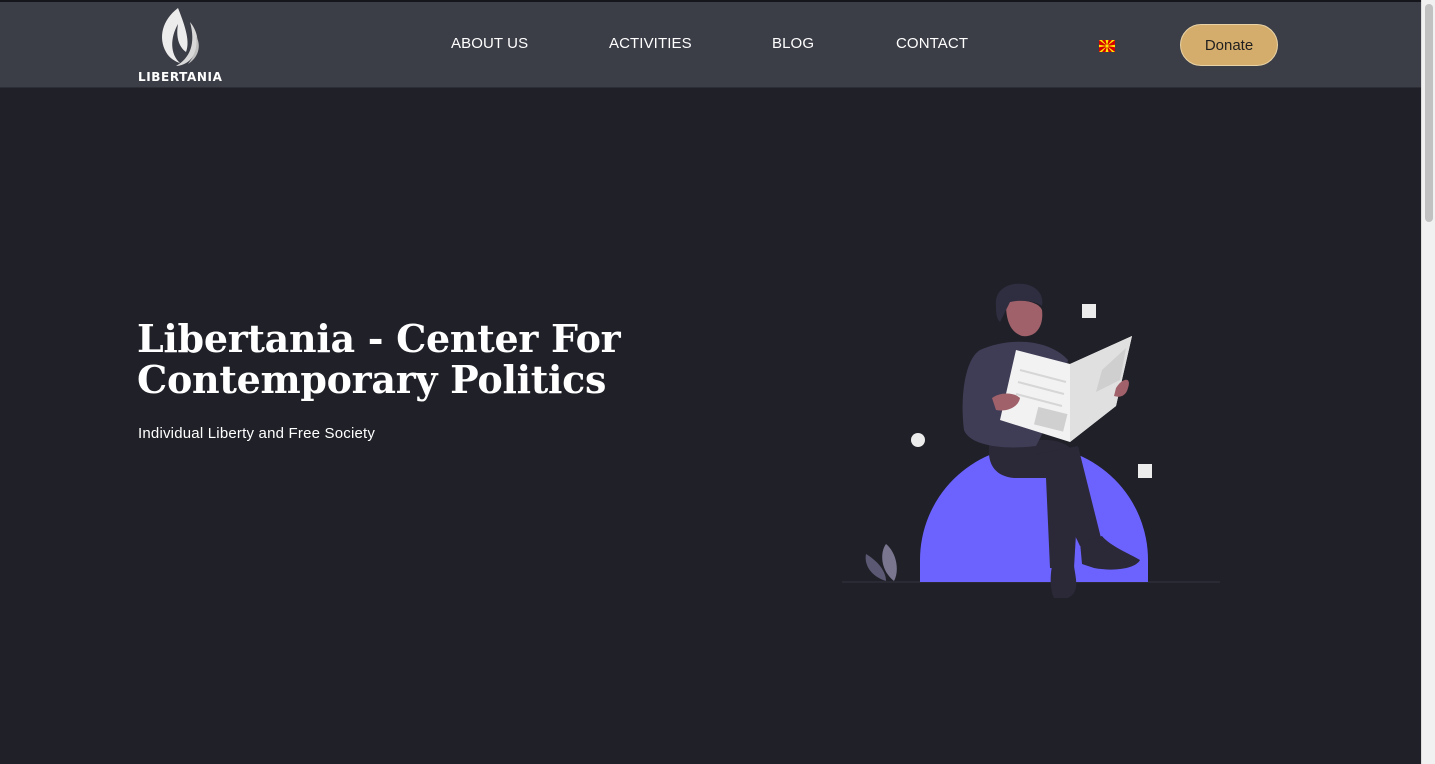 This screenshot has height=764, width=1435. What do you see at coordinates (180, 77) in the screenshot?
I see `logo-wordmark: LIBERTANIA` at bounding box center [180, 77].